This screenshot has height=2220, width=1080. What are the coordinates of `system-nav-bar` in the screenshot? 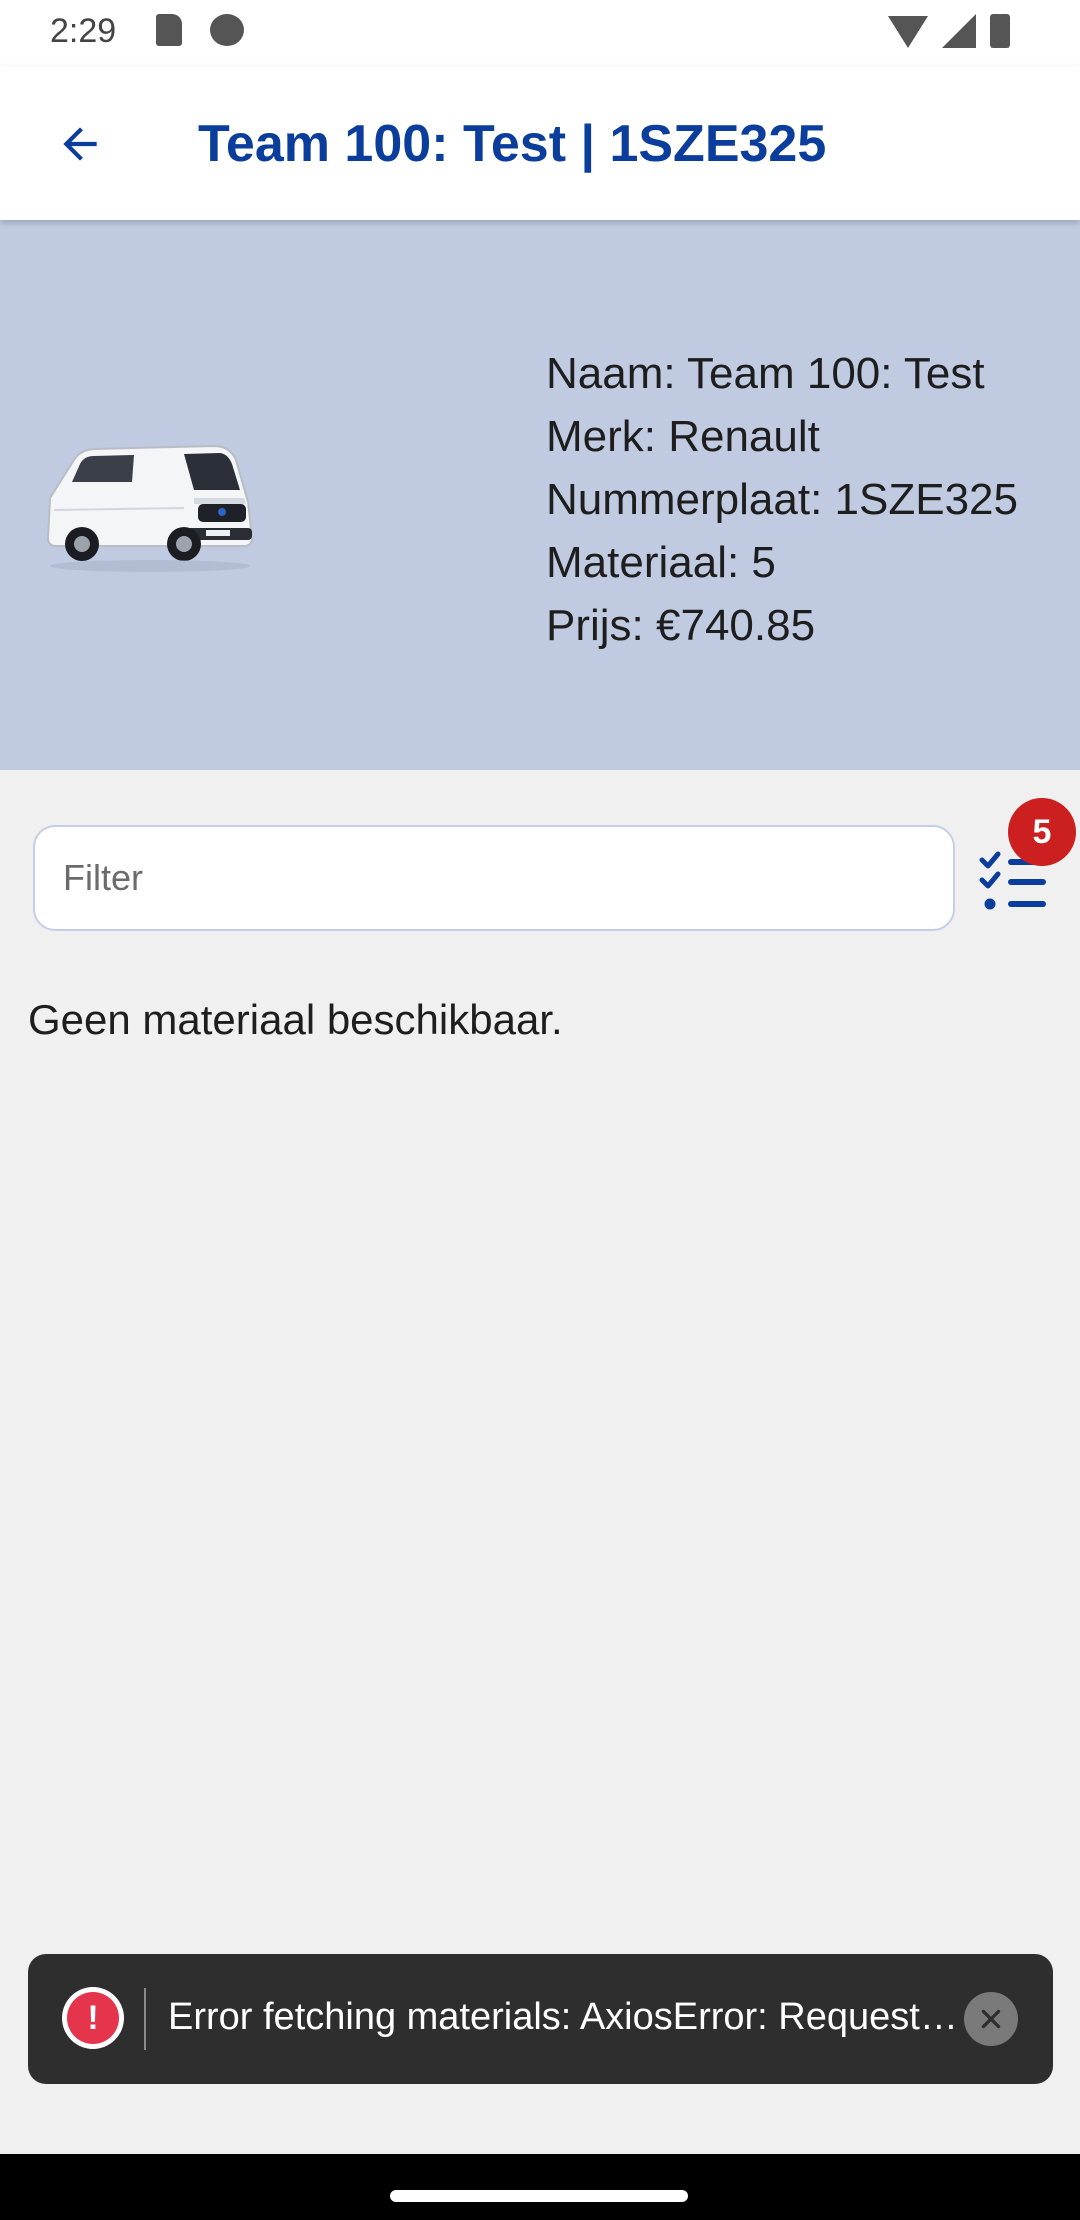 It's located at (540, 2187).